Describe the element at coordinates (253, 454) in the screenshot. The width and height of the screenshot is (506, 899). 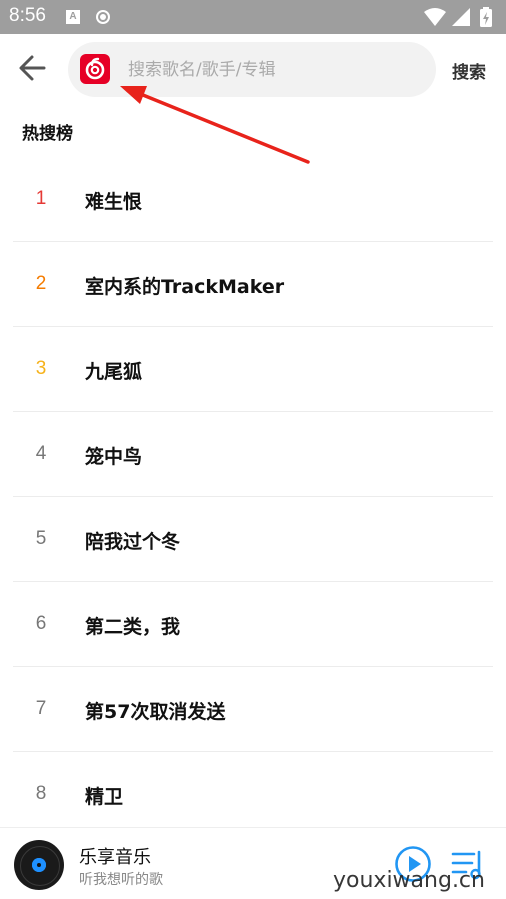
I see `hot-search-item: 4 笼中鸟` at that location.